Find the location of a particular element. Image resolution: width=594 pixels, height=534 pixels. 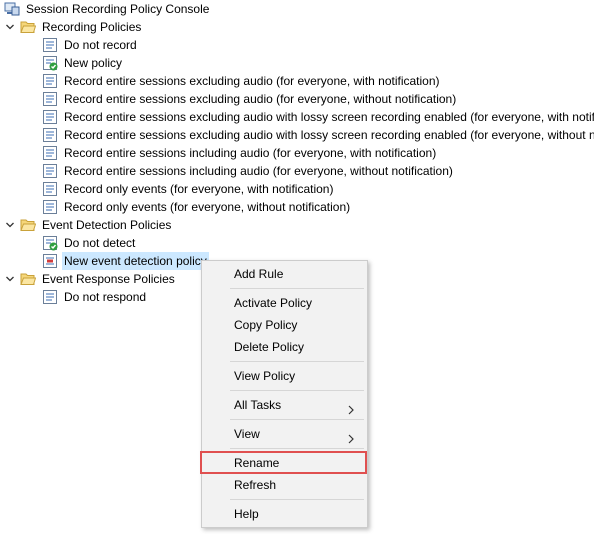

policy-item-new-policy: New policy is located at coordinates (83, 63).